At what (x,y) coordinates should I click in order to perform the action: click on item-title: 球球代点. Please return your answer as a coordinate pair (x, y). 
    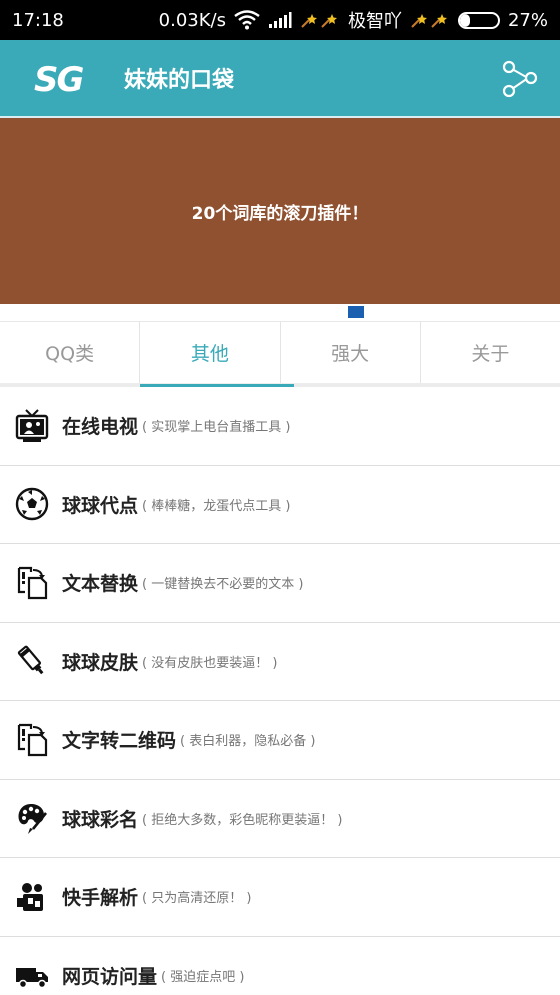
    Looking at the image, I should click on (100, 505).